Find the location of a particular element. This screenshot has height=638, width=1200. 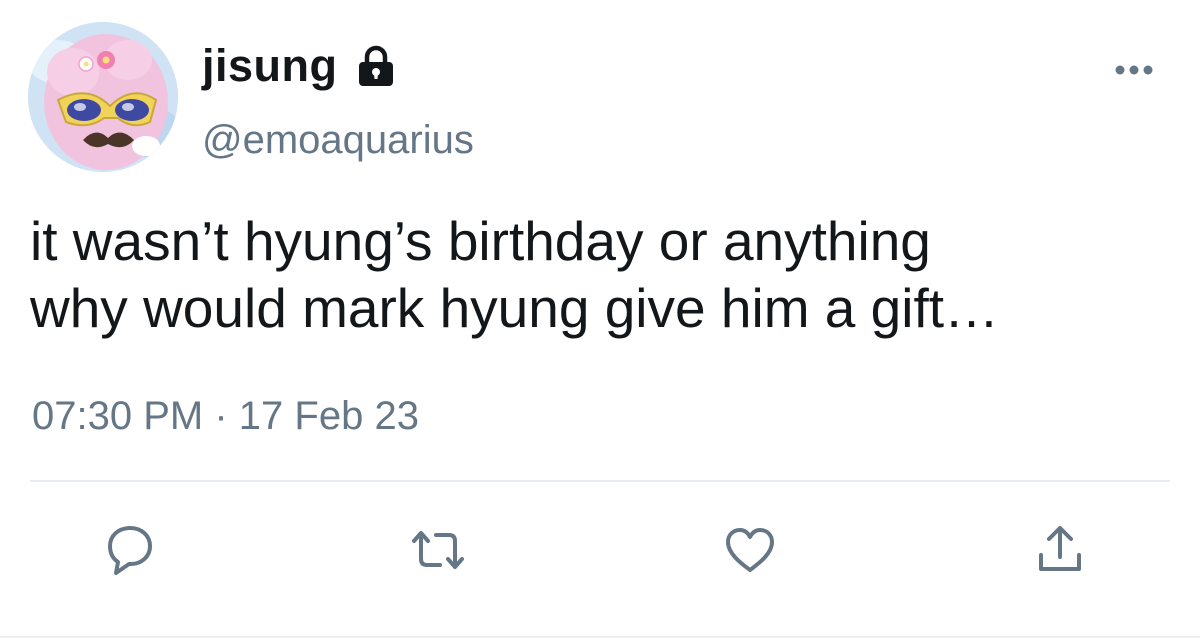

tweet-time: 07:30 PM is located at coordinates (117, 416).